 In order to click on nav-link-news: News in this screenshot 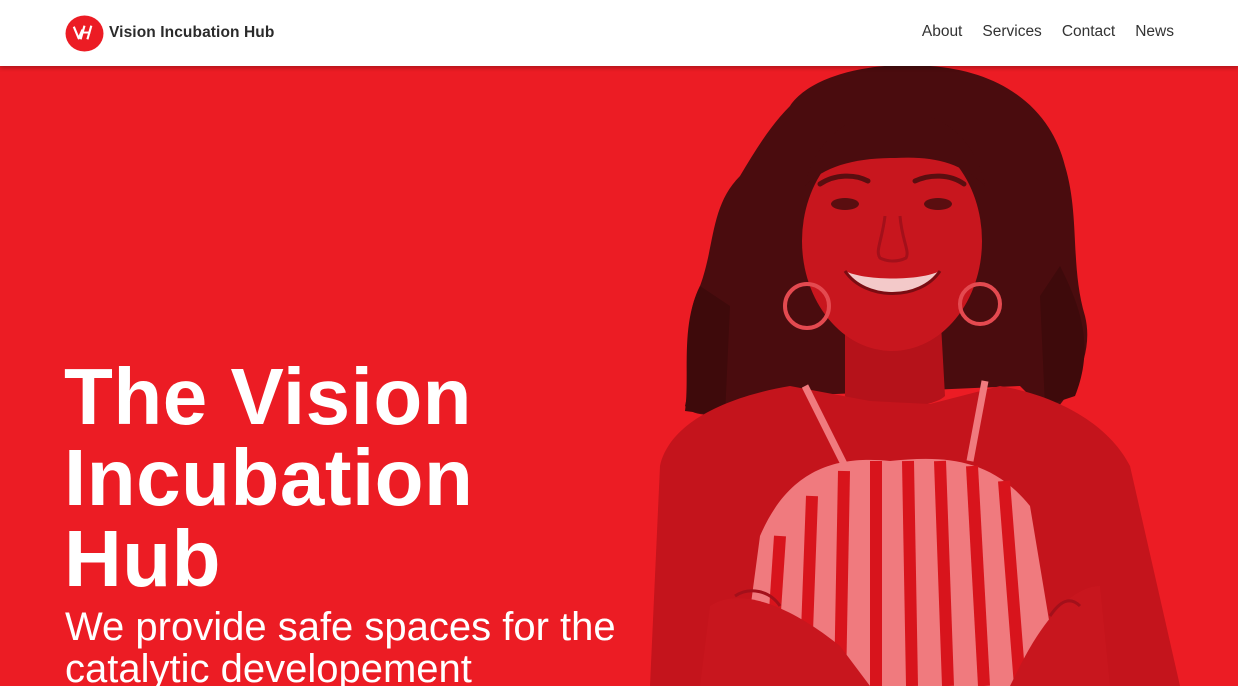, I will do `click(1154, 32)`.